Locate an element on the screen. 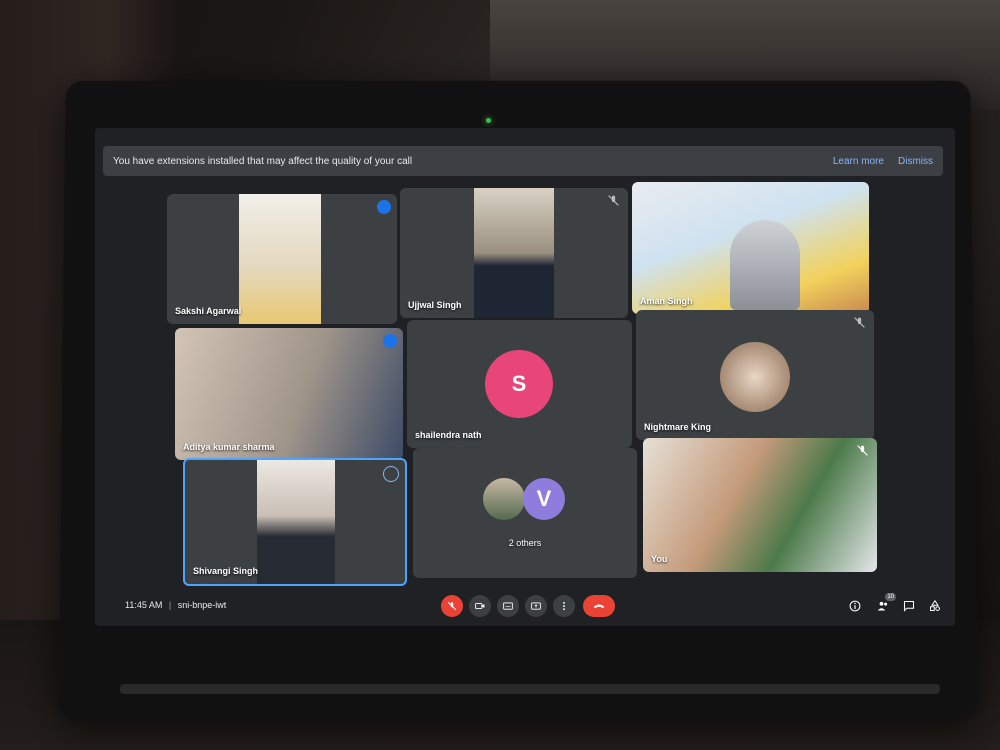  participant-avatar: V is located at coordinates (544, 499).